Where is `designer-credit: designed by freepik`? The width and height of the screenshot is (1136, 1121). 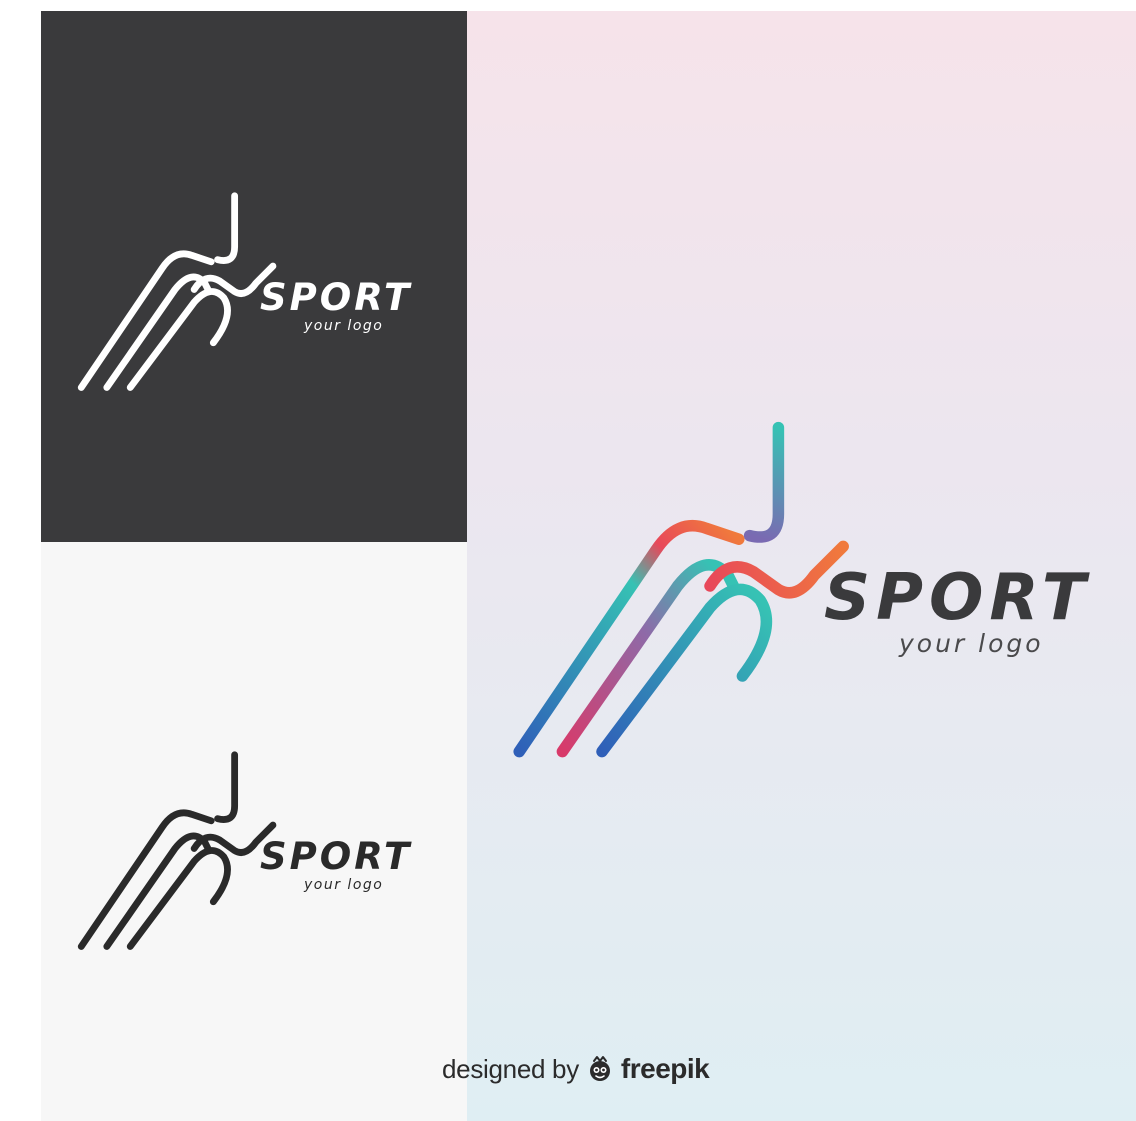
designer-credit: designed by freepik is located at coordinates (576, 1069).